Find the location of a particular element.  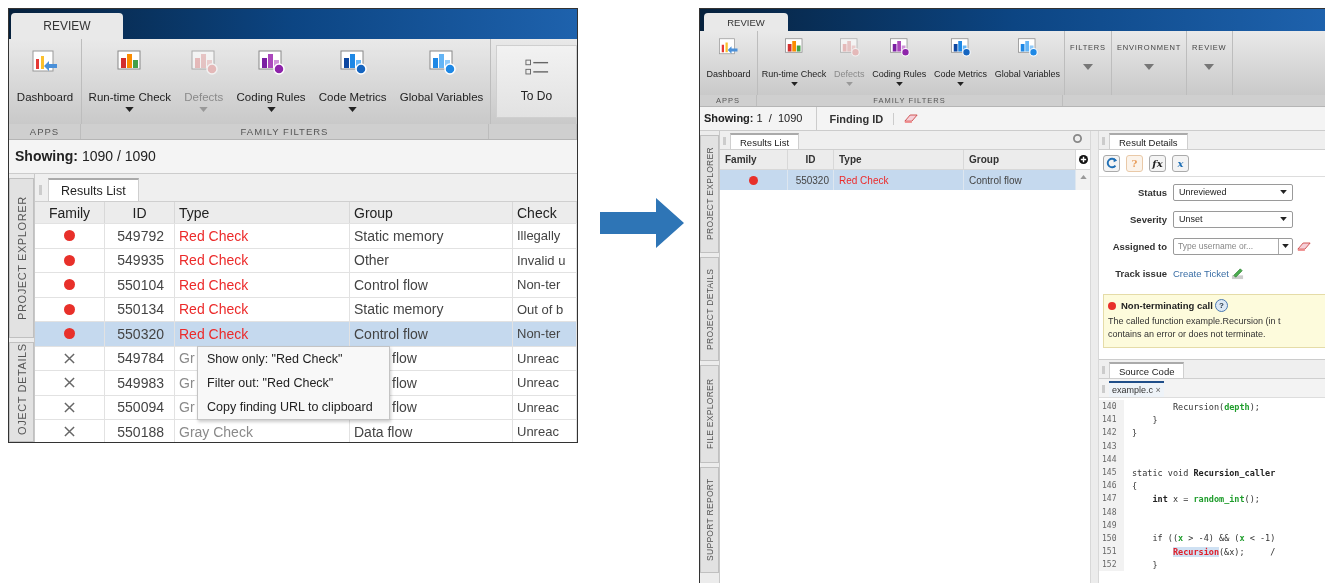

dropdown: Unset is located at coordinates (1233, 219).